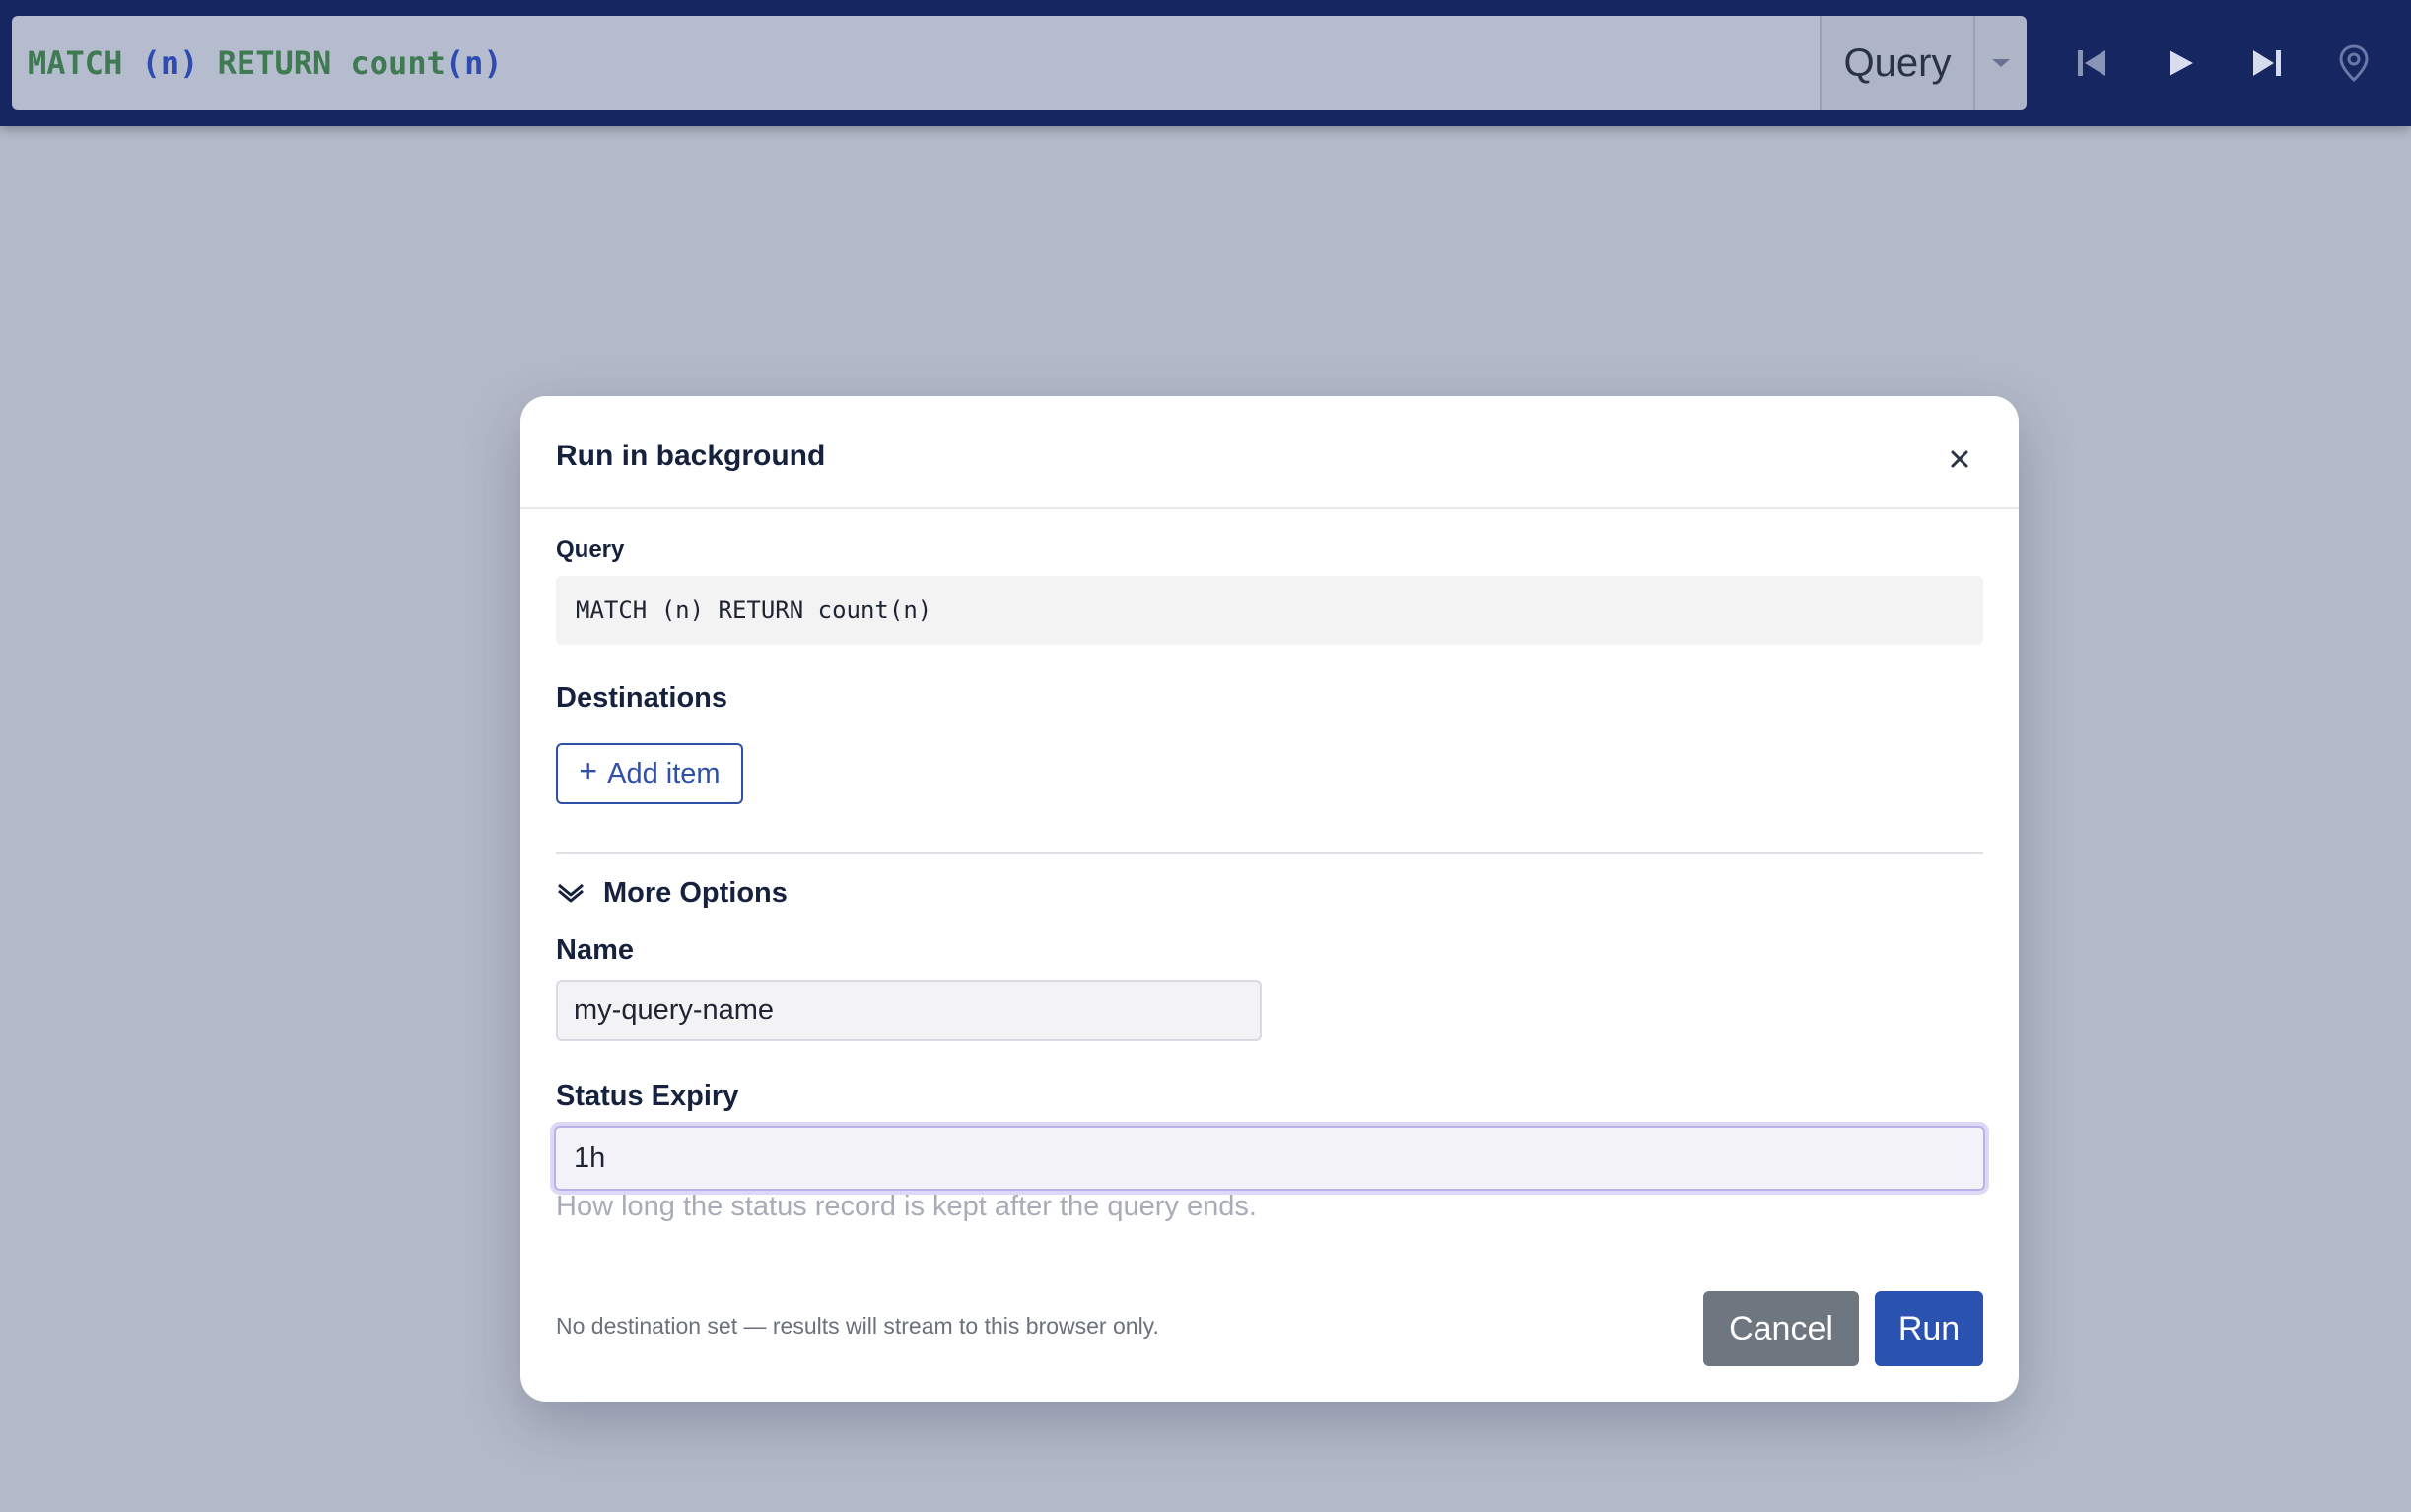 The height and width of the screenshot is (1512, 2411). I want to click on close-icon, so click(1959, 459).